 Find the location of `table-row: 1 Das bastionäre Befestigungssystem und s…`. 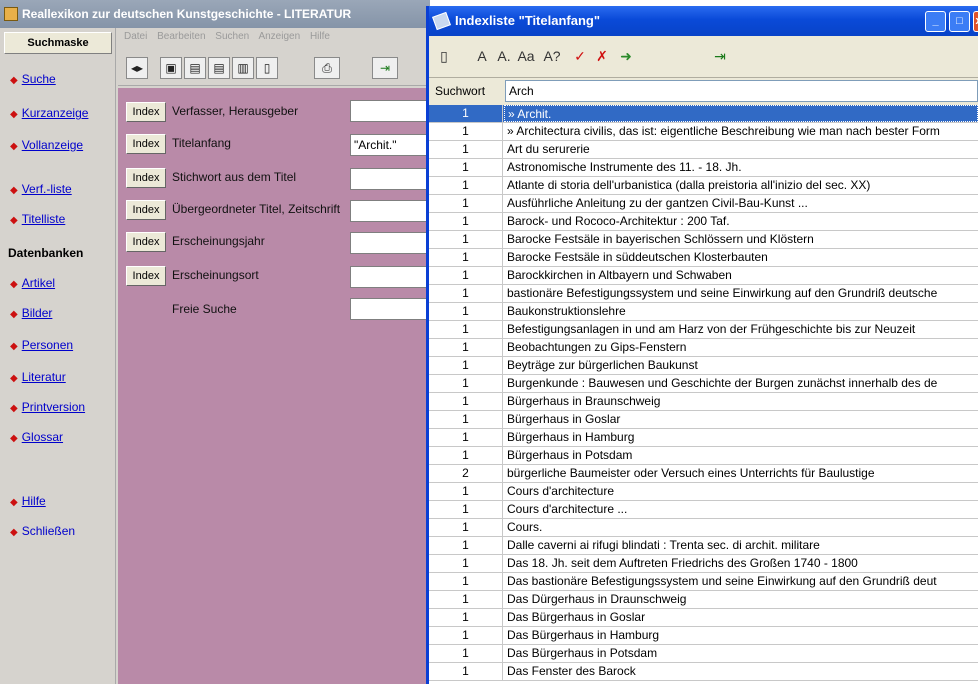

table-row: 1 Das bastionäre Befestigungssystem und s… is located at coordinates (703, 582).